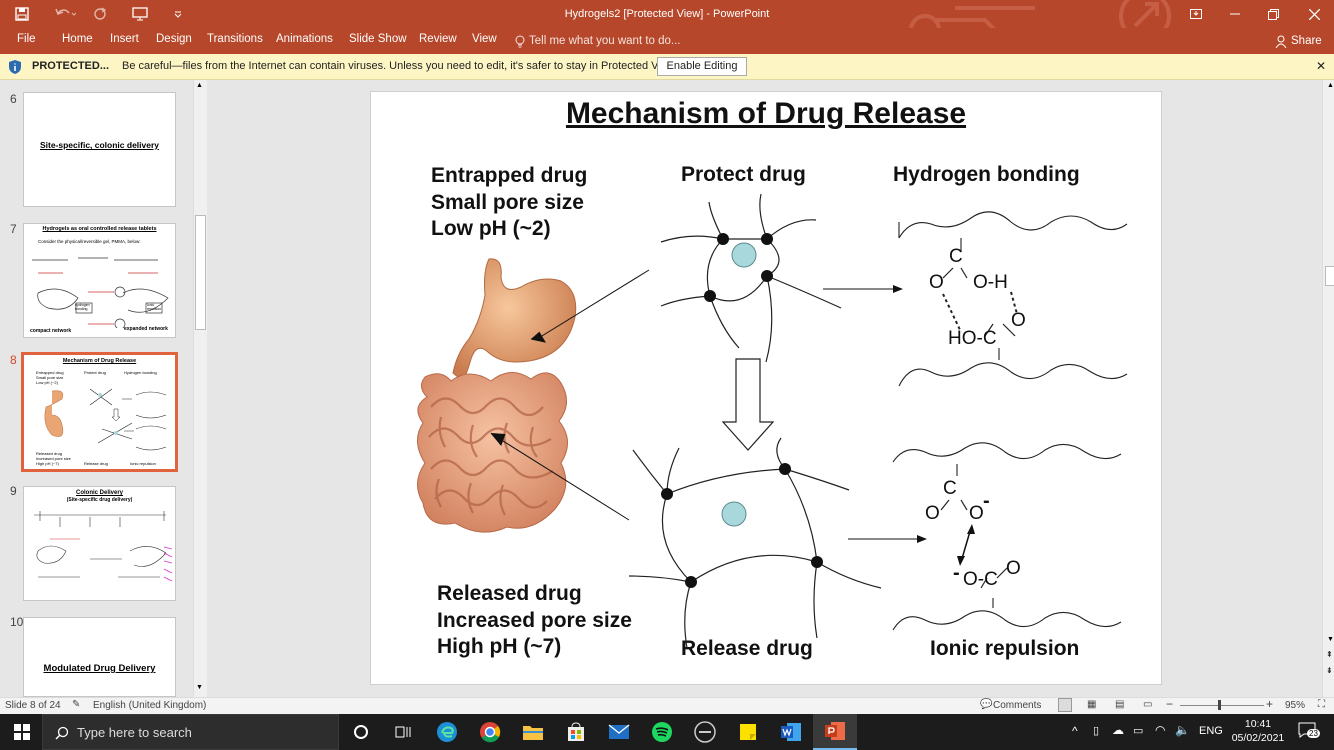 The height and width of the screenshot is (750, 1334). Describe the element at coordinates (13, 99) in the screenshot. I see `slide-number: 6` at that location.